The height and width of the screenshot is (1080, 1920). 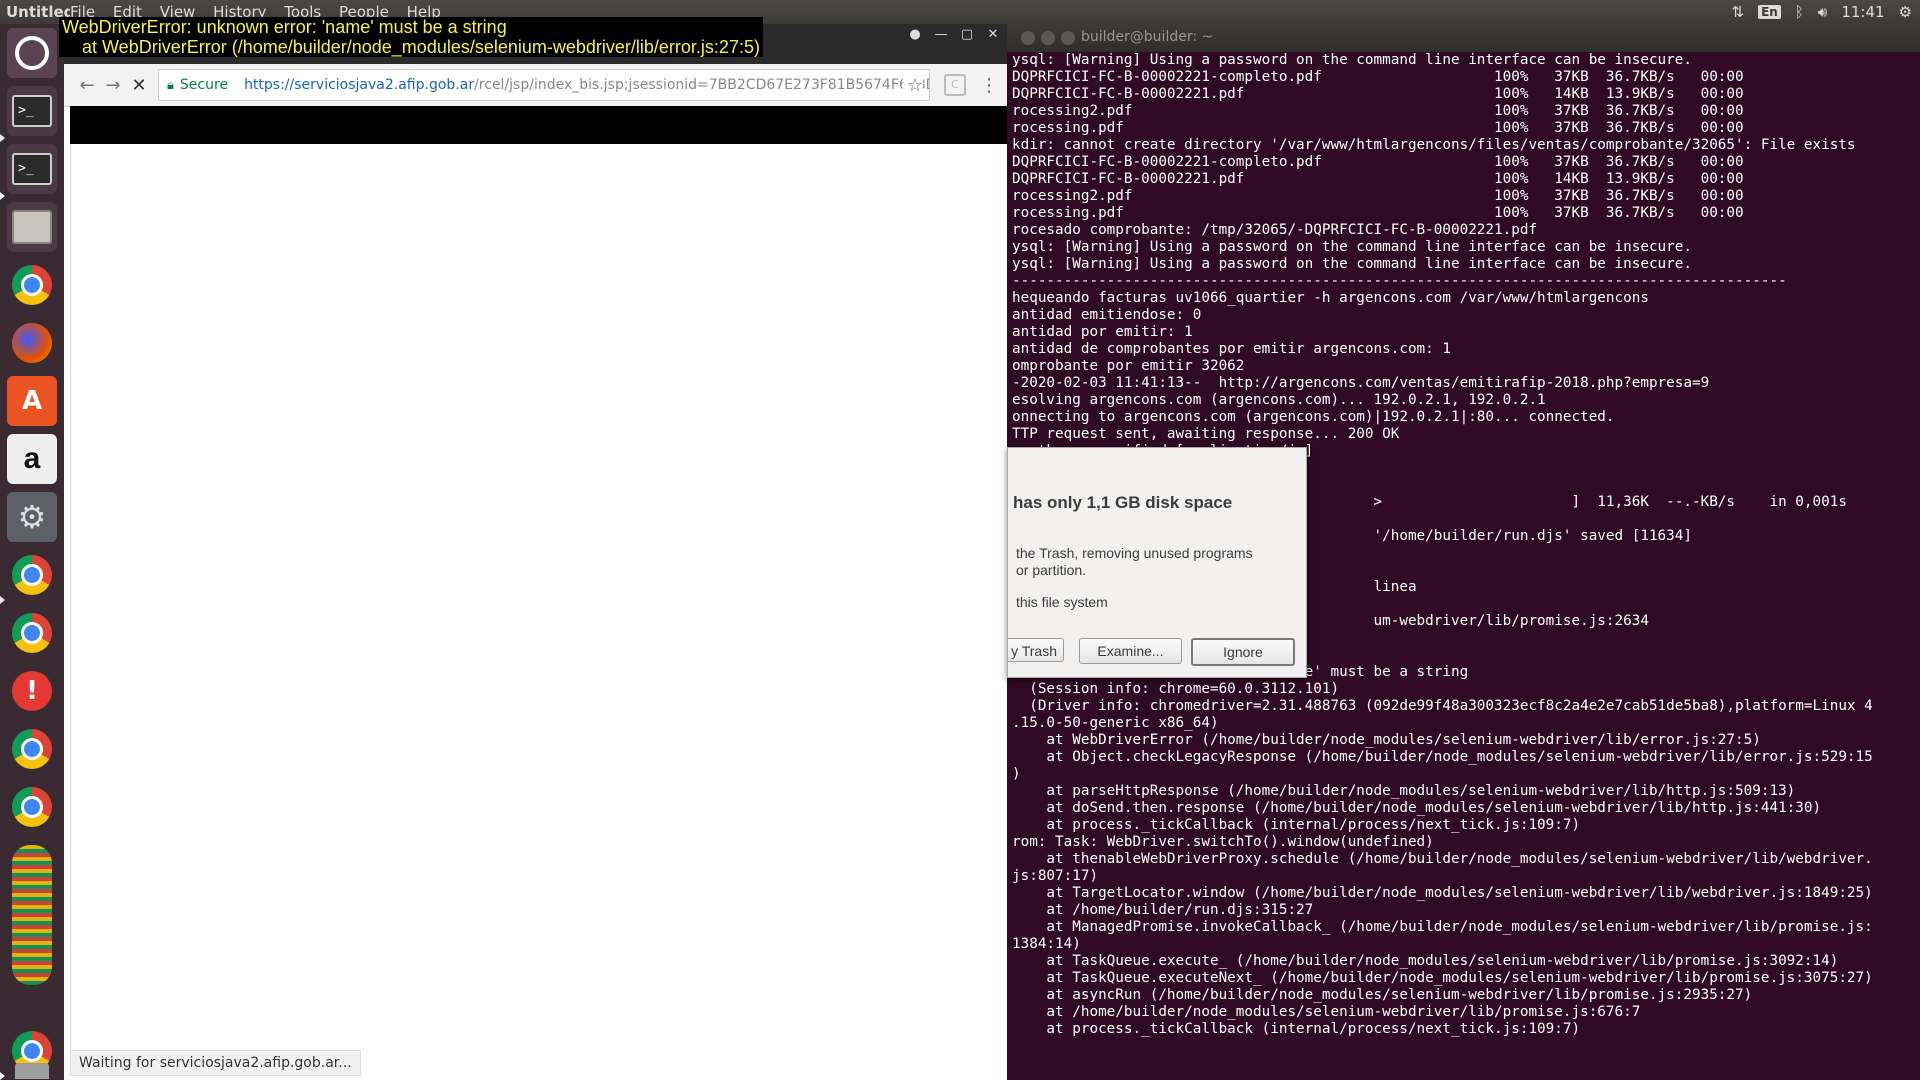 I want to click on secure-label: Secure, so click(x=204, y=85).